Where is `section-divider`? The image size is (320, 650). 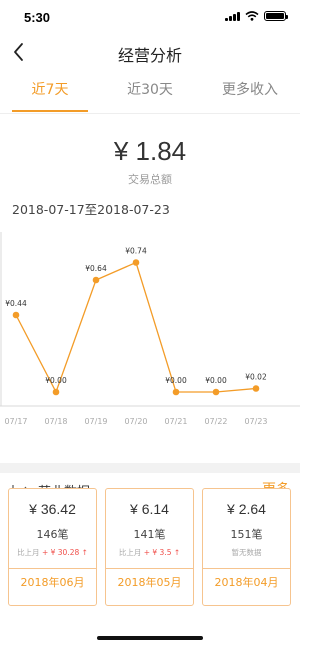
section-divider is located at coordinates (150, 468).